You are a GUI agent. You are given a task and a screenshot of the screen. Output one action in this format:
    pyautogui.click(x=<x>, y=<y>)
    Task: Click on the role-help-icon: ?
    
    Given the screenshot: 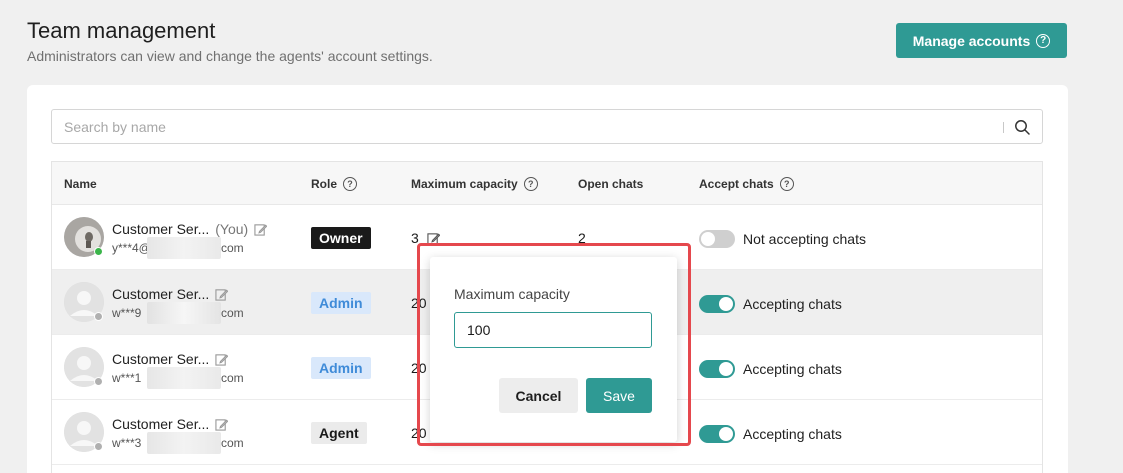 What is the action you would take?
    pyautogui.click(x=350, y=184)
    